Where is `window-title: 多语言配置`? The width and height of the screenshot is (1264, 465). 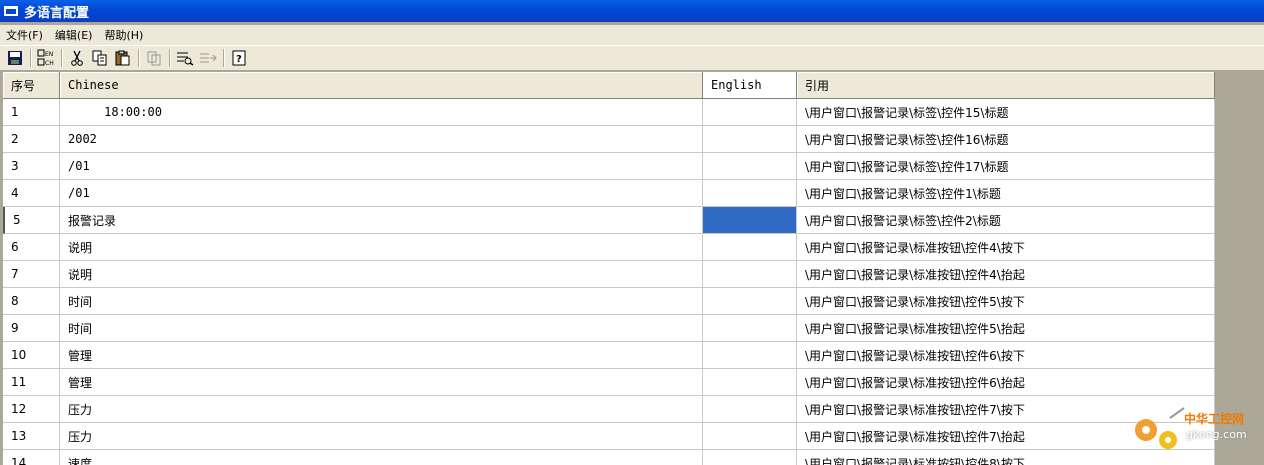
window-title: 多语言配置 is located at coordinates (57, 13).